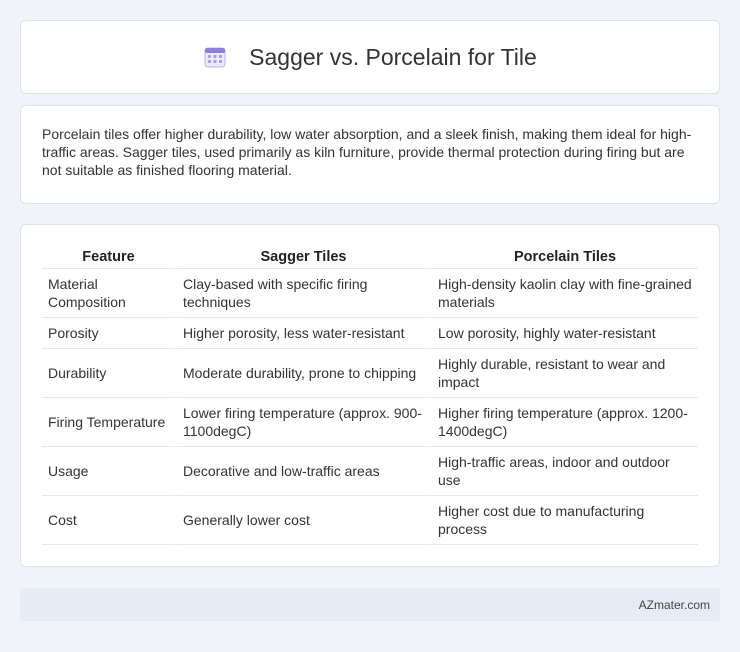 This screenshot has height=652, width=740. What do you see at coordinates (393, 56) in the screenshot?
I see `page-title: Sagger vs. Porcelain for Tile` at bounding box center [393, 56].